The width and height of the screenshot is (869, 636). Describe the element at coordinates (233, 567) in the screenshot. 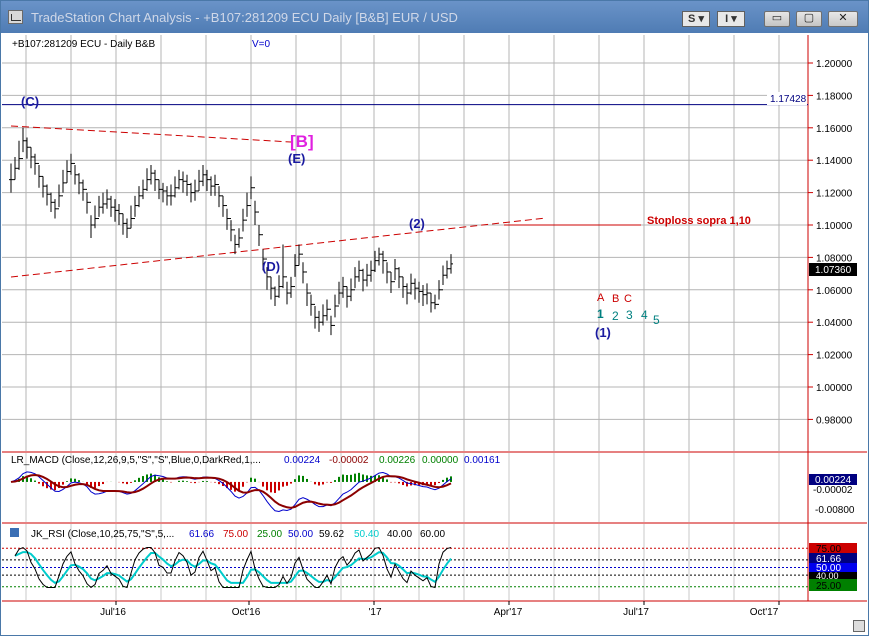

I see `rsi-smooth-line` at that location.